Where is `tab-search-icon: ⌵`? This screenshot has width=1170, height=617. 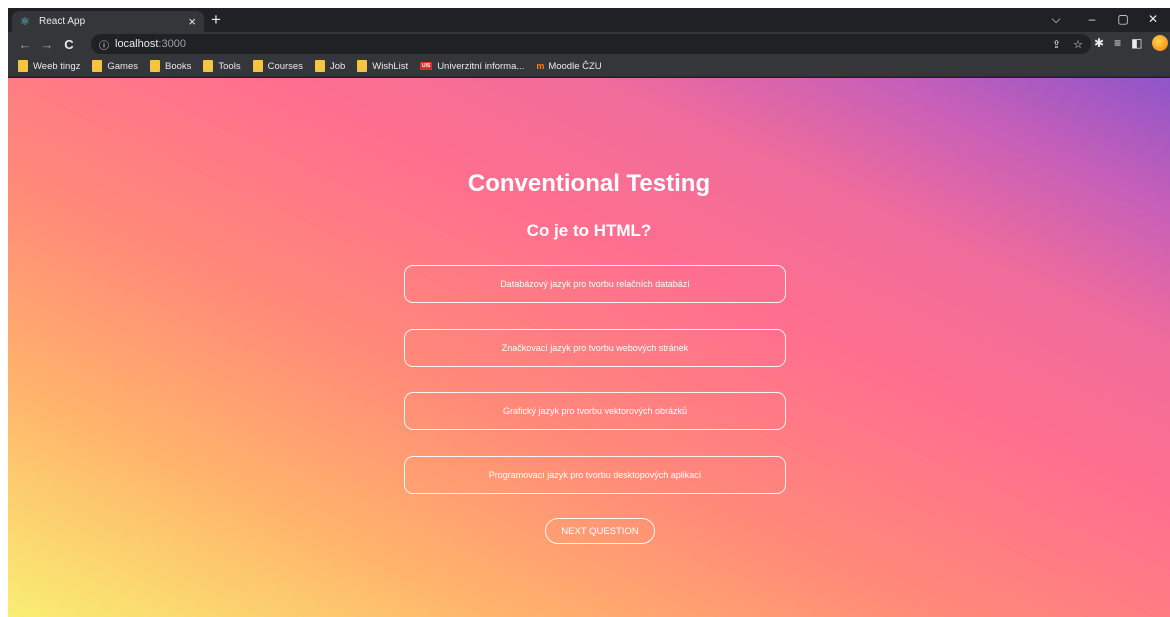 tab-search-icon: ⌵ is located at coordinates (1056, 19).